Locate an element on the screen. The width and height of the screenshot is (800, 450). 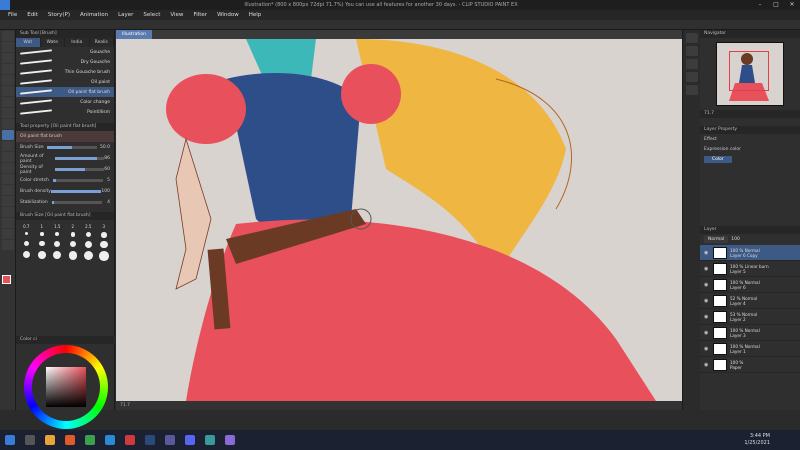
saturation-value-square is located at coordinates (66, 387).